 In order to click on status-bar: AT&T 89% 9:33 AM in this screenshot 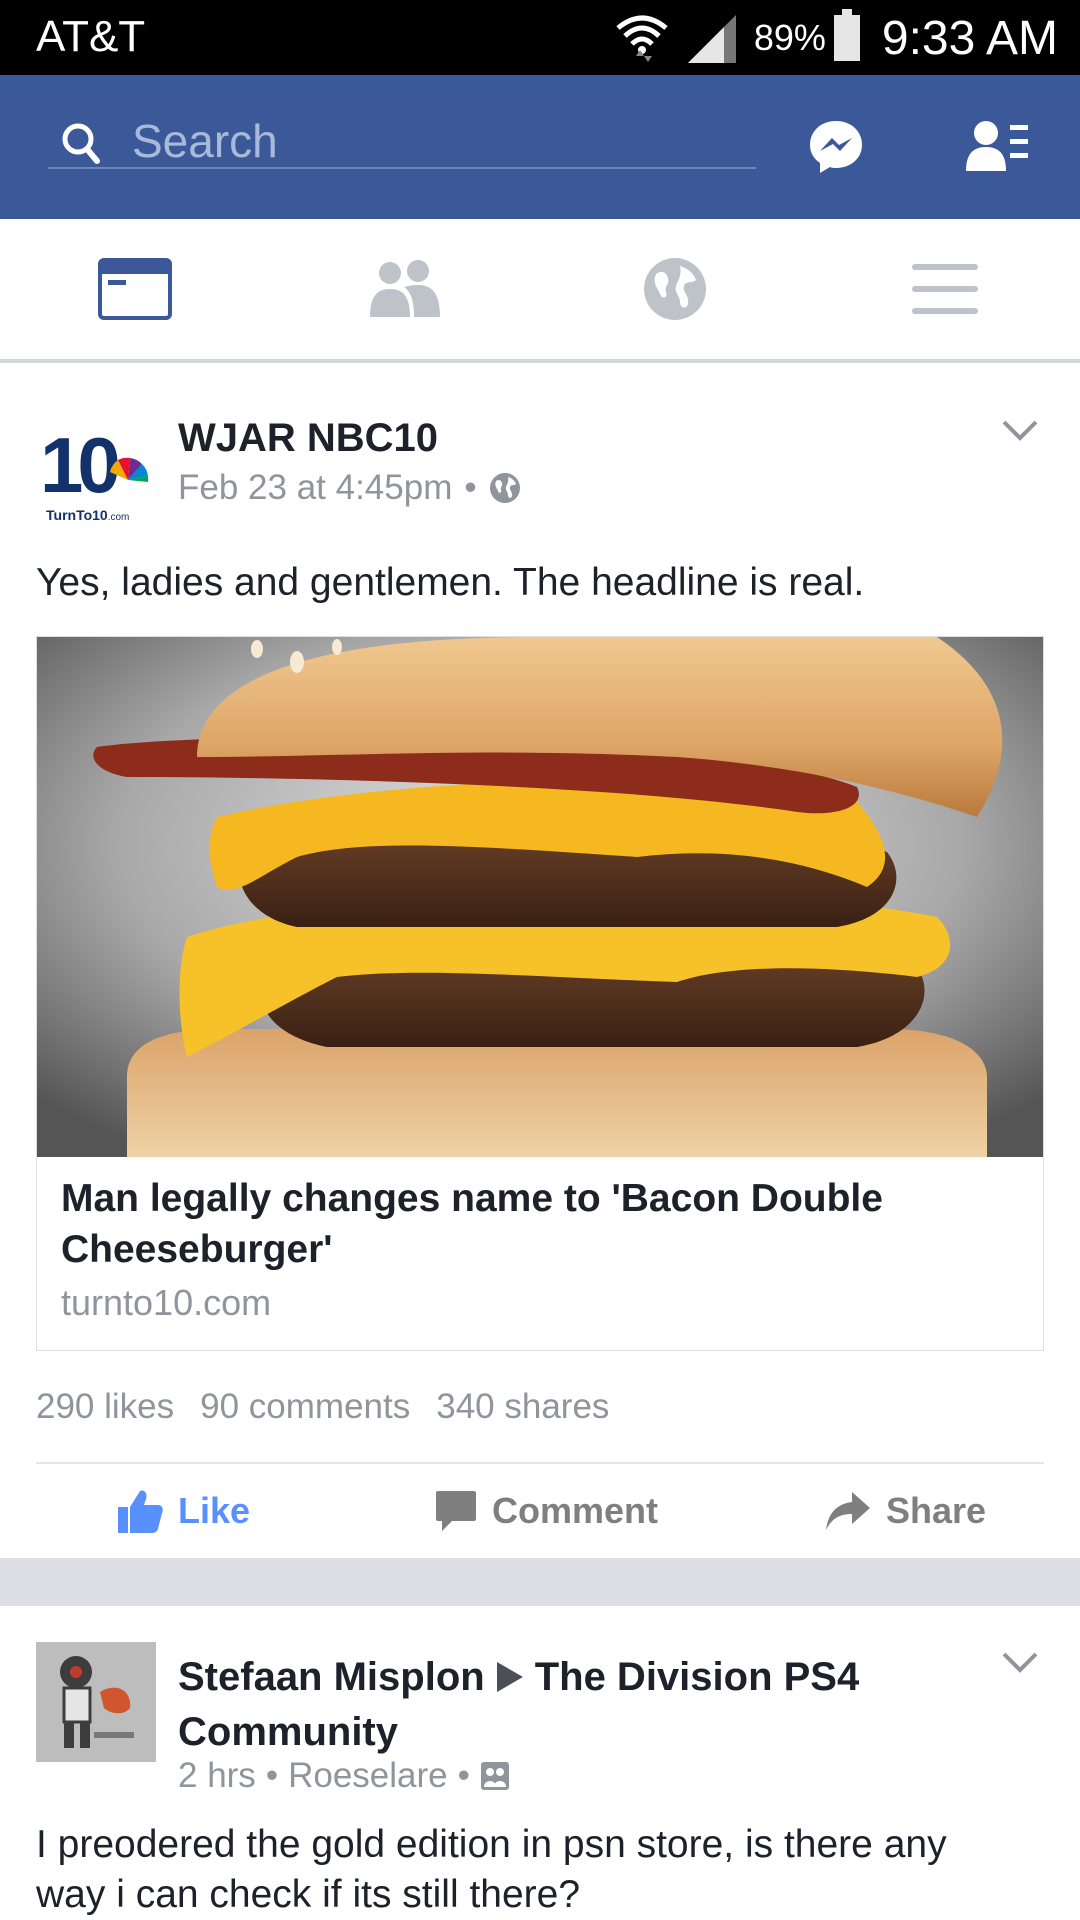, I will do `click(540, 37)`.